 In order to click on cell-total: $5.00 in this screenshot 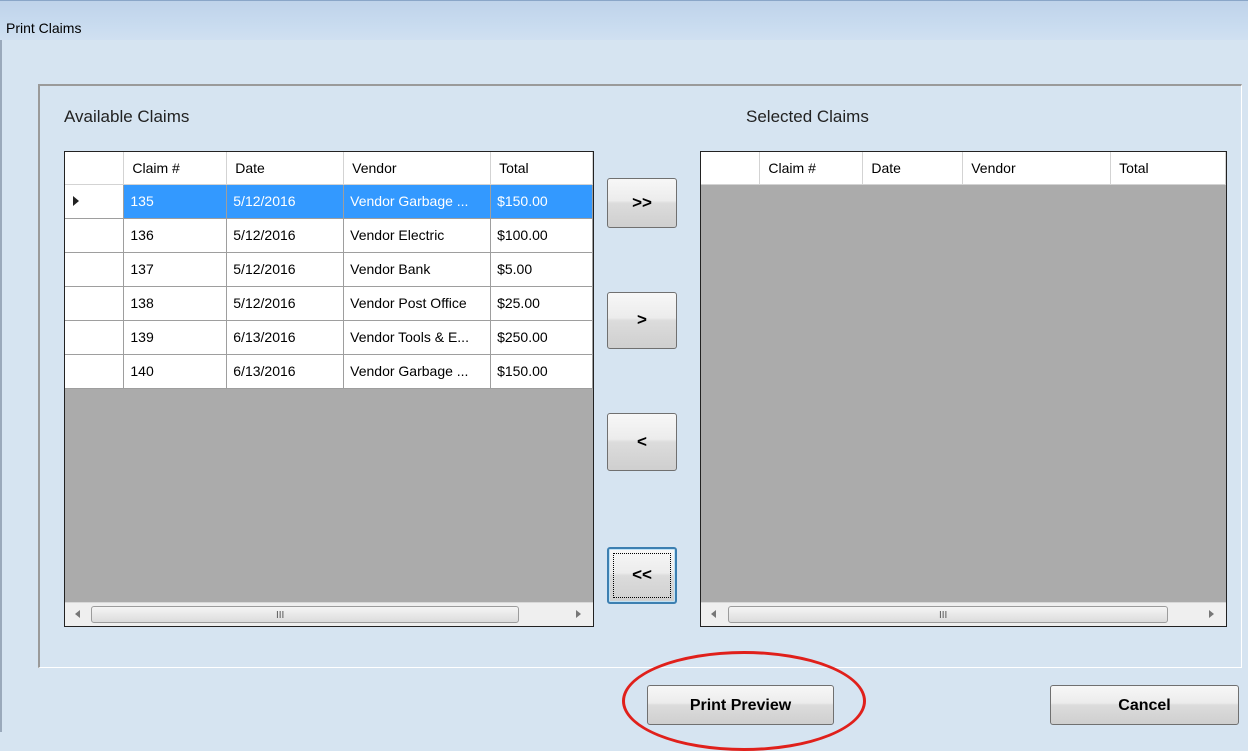, I will do `click(541, 269)`.